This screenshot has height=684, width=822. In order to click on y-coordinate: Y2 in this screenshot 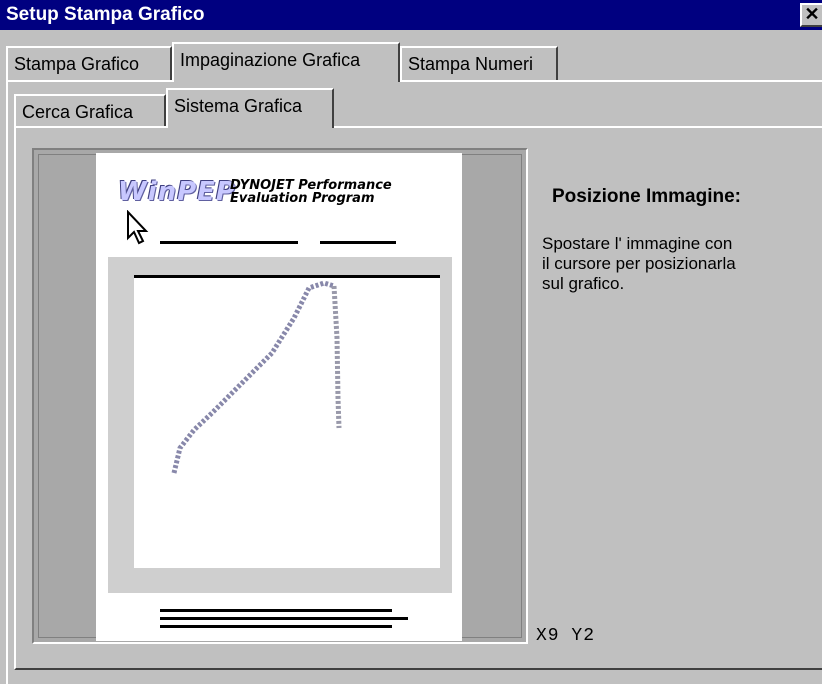, I will do `click(583, 636)`.